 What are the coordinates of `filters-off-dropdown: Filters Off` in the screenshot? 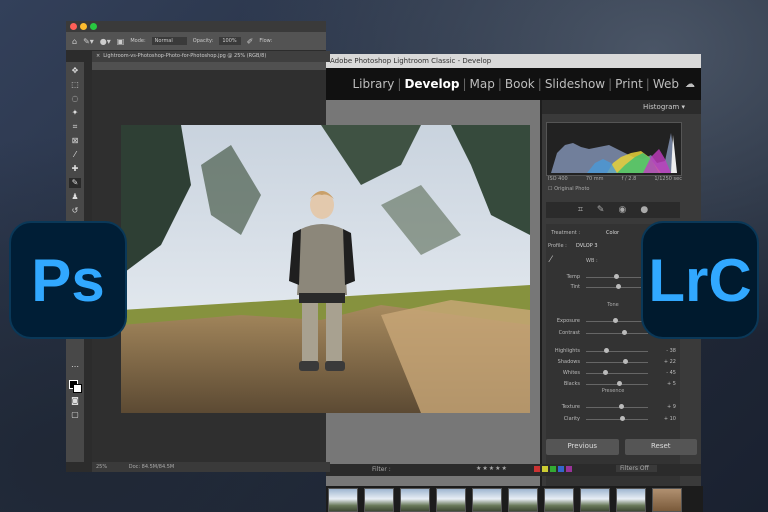 It's located at (636, 468).